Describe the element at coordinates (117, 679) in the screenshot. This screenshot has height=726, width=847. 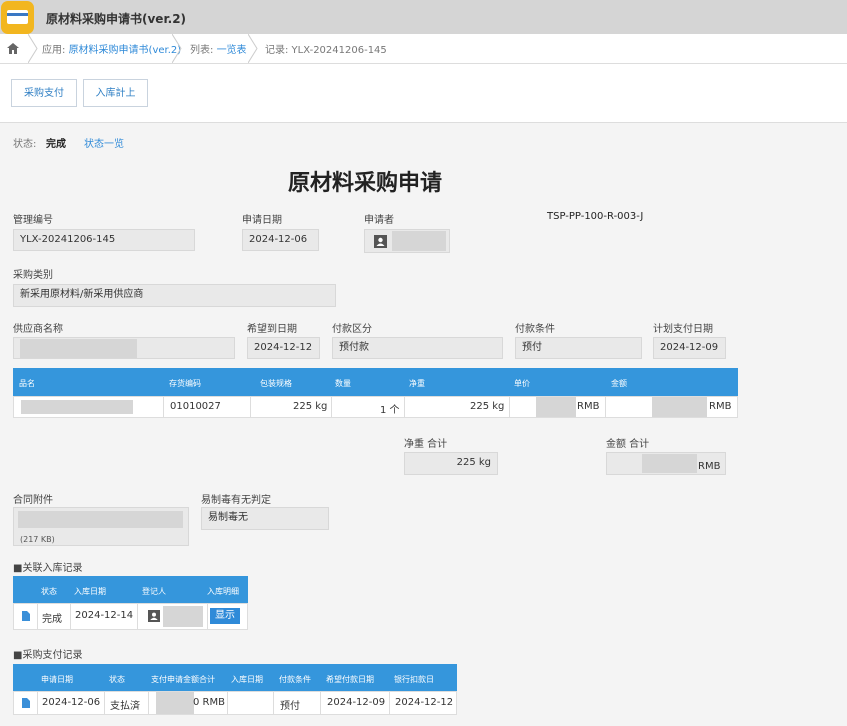
I see `col-pay-status: 状态` at that location.